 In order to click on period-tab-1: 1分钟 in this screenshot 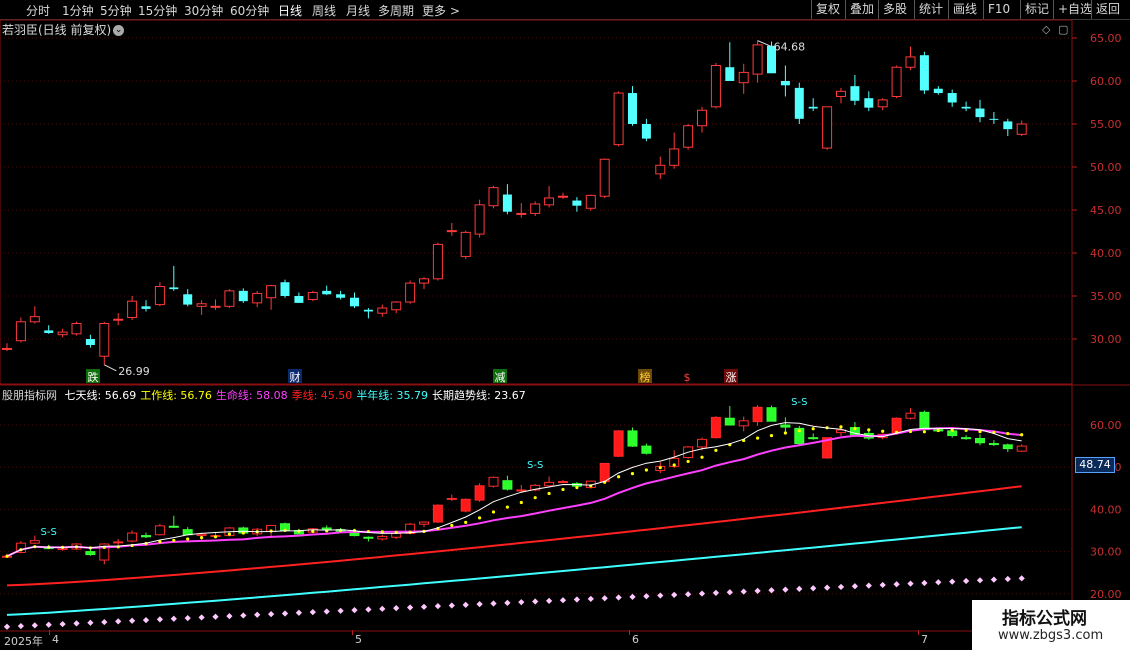, I will do `click(78, 10)`.